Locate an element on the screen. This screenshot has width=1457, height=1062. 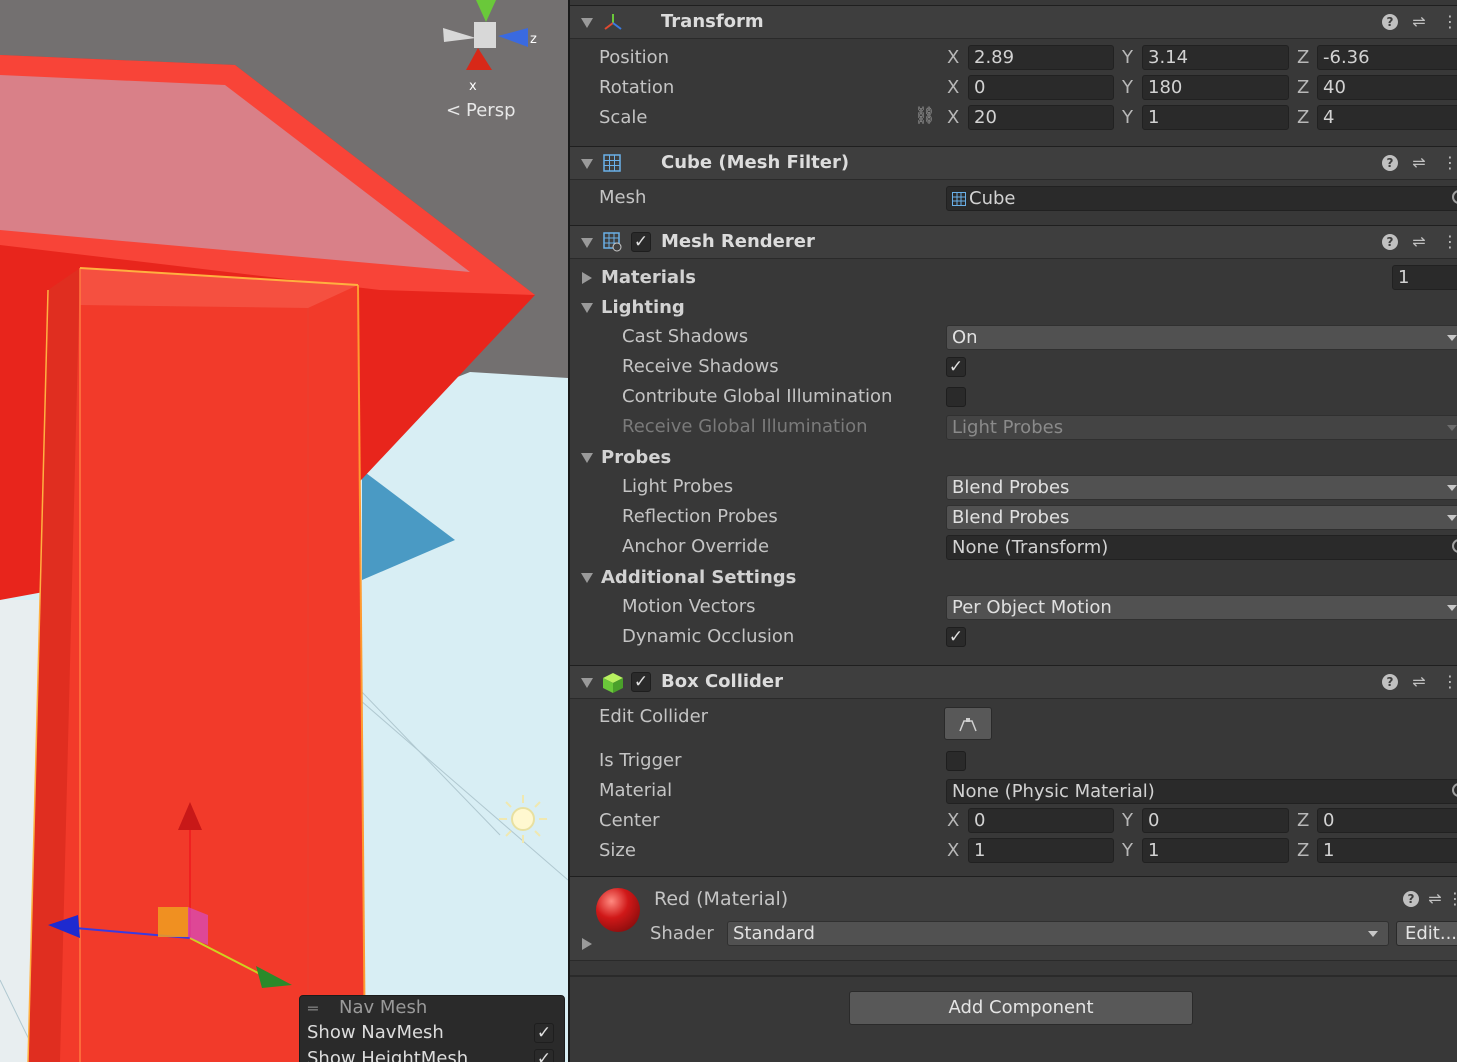
is-trigger-label: Is Trigger is located at coordinates (640, 760).